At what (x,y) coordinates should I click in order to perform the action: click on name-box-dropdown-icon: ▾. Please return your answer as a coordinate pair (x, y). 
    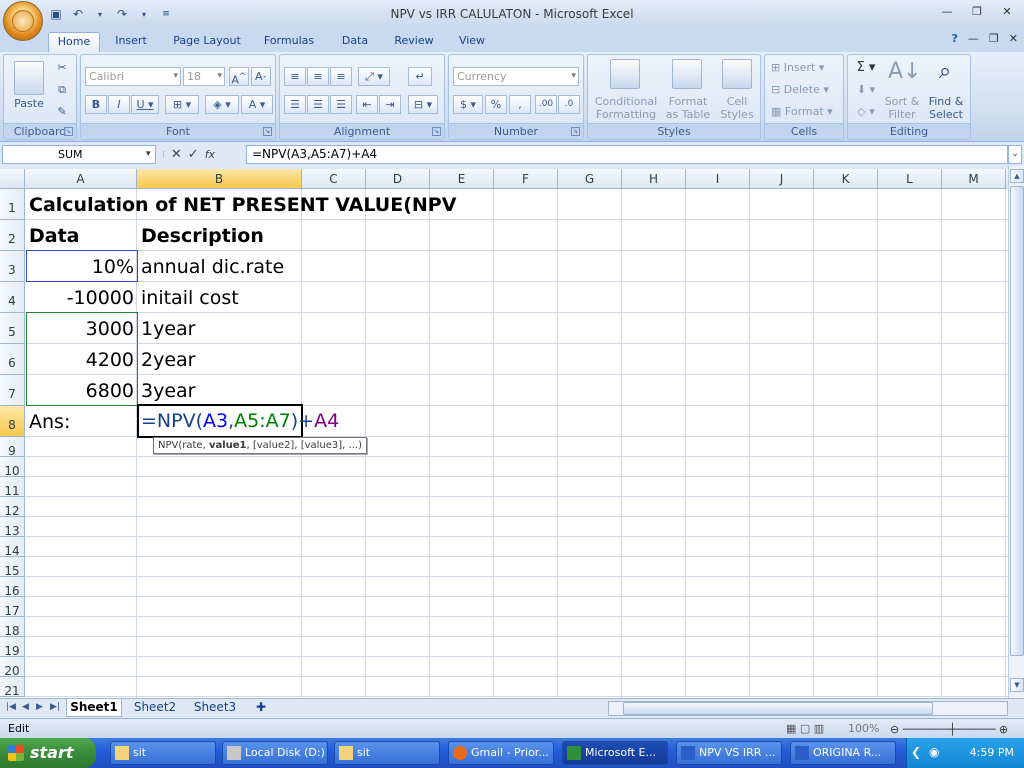
    Looking at the image, I should click on (151, 154).